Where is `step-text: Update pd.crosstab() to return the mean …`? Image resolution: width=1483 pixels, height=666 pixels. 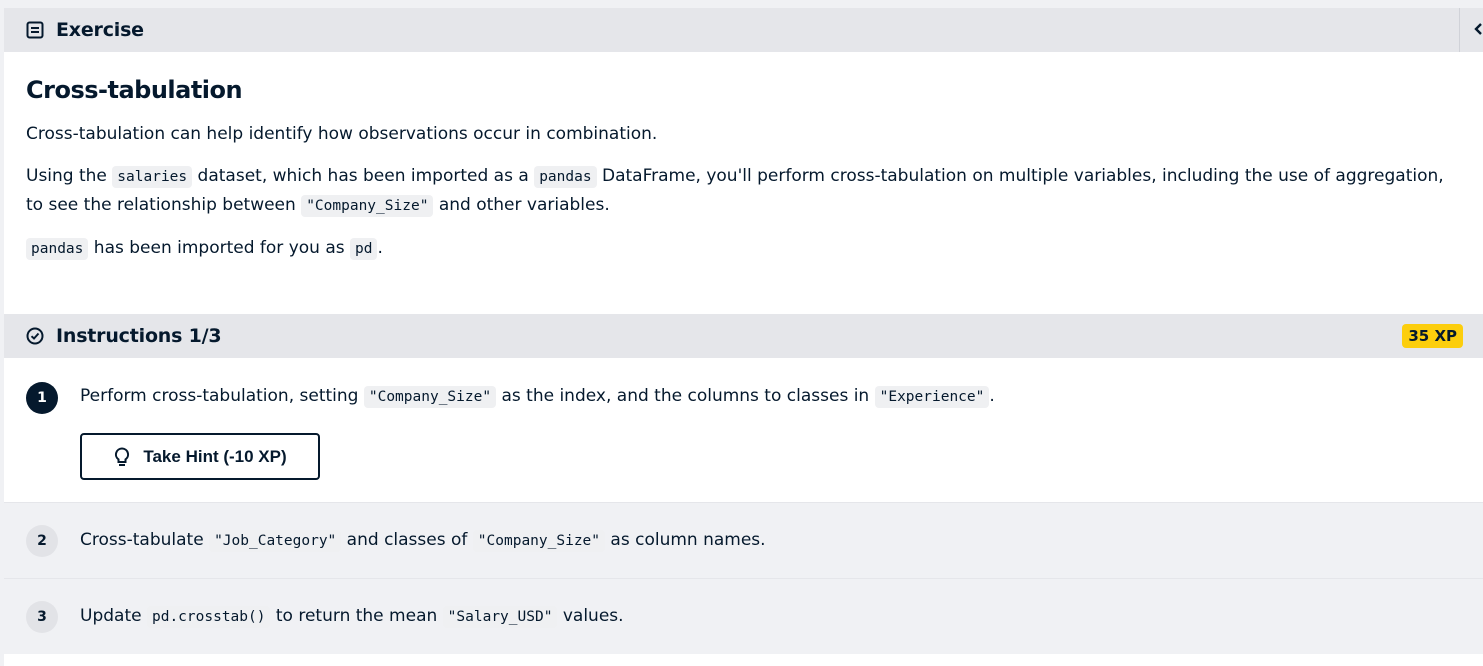
step-text: Update pd.crosstab() to return the mean … is located at coordinates (352, 616).